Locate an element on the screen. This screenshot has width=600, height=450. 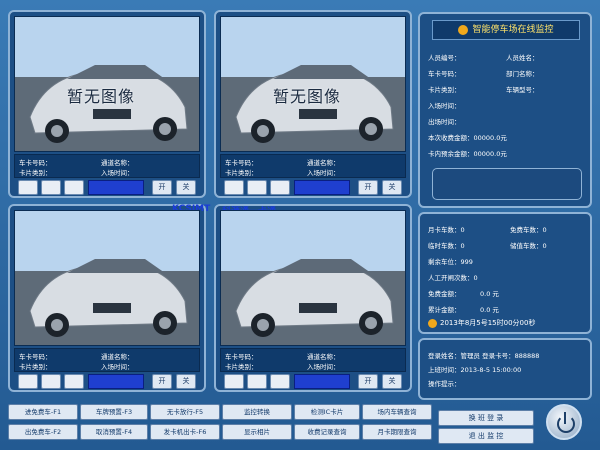
monthly-card-expiry-query-button: 月卡期限查询 is located at coordinates (397, 432).